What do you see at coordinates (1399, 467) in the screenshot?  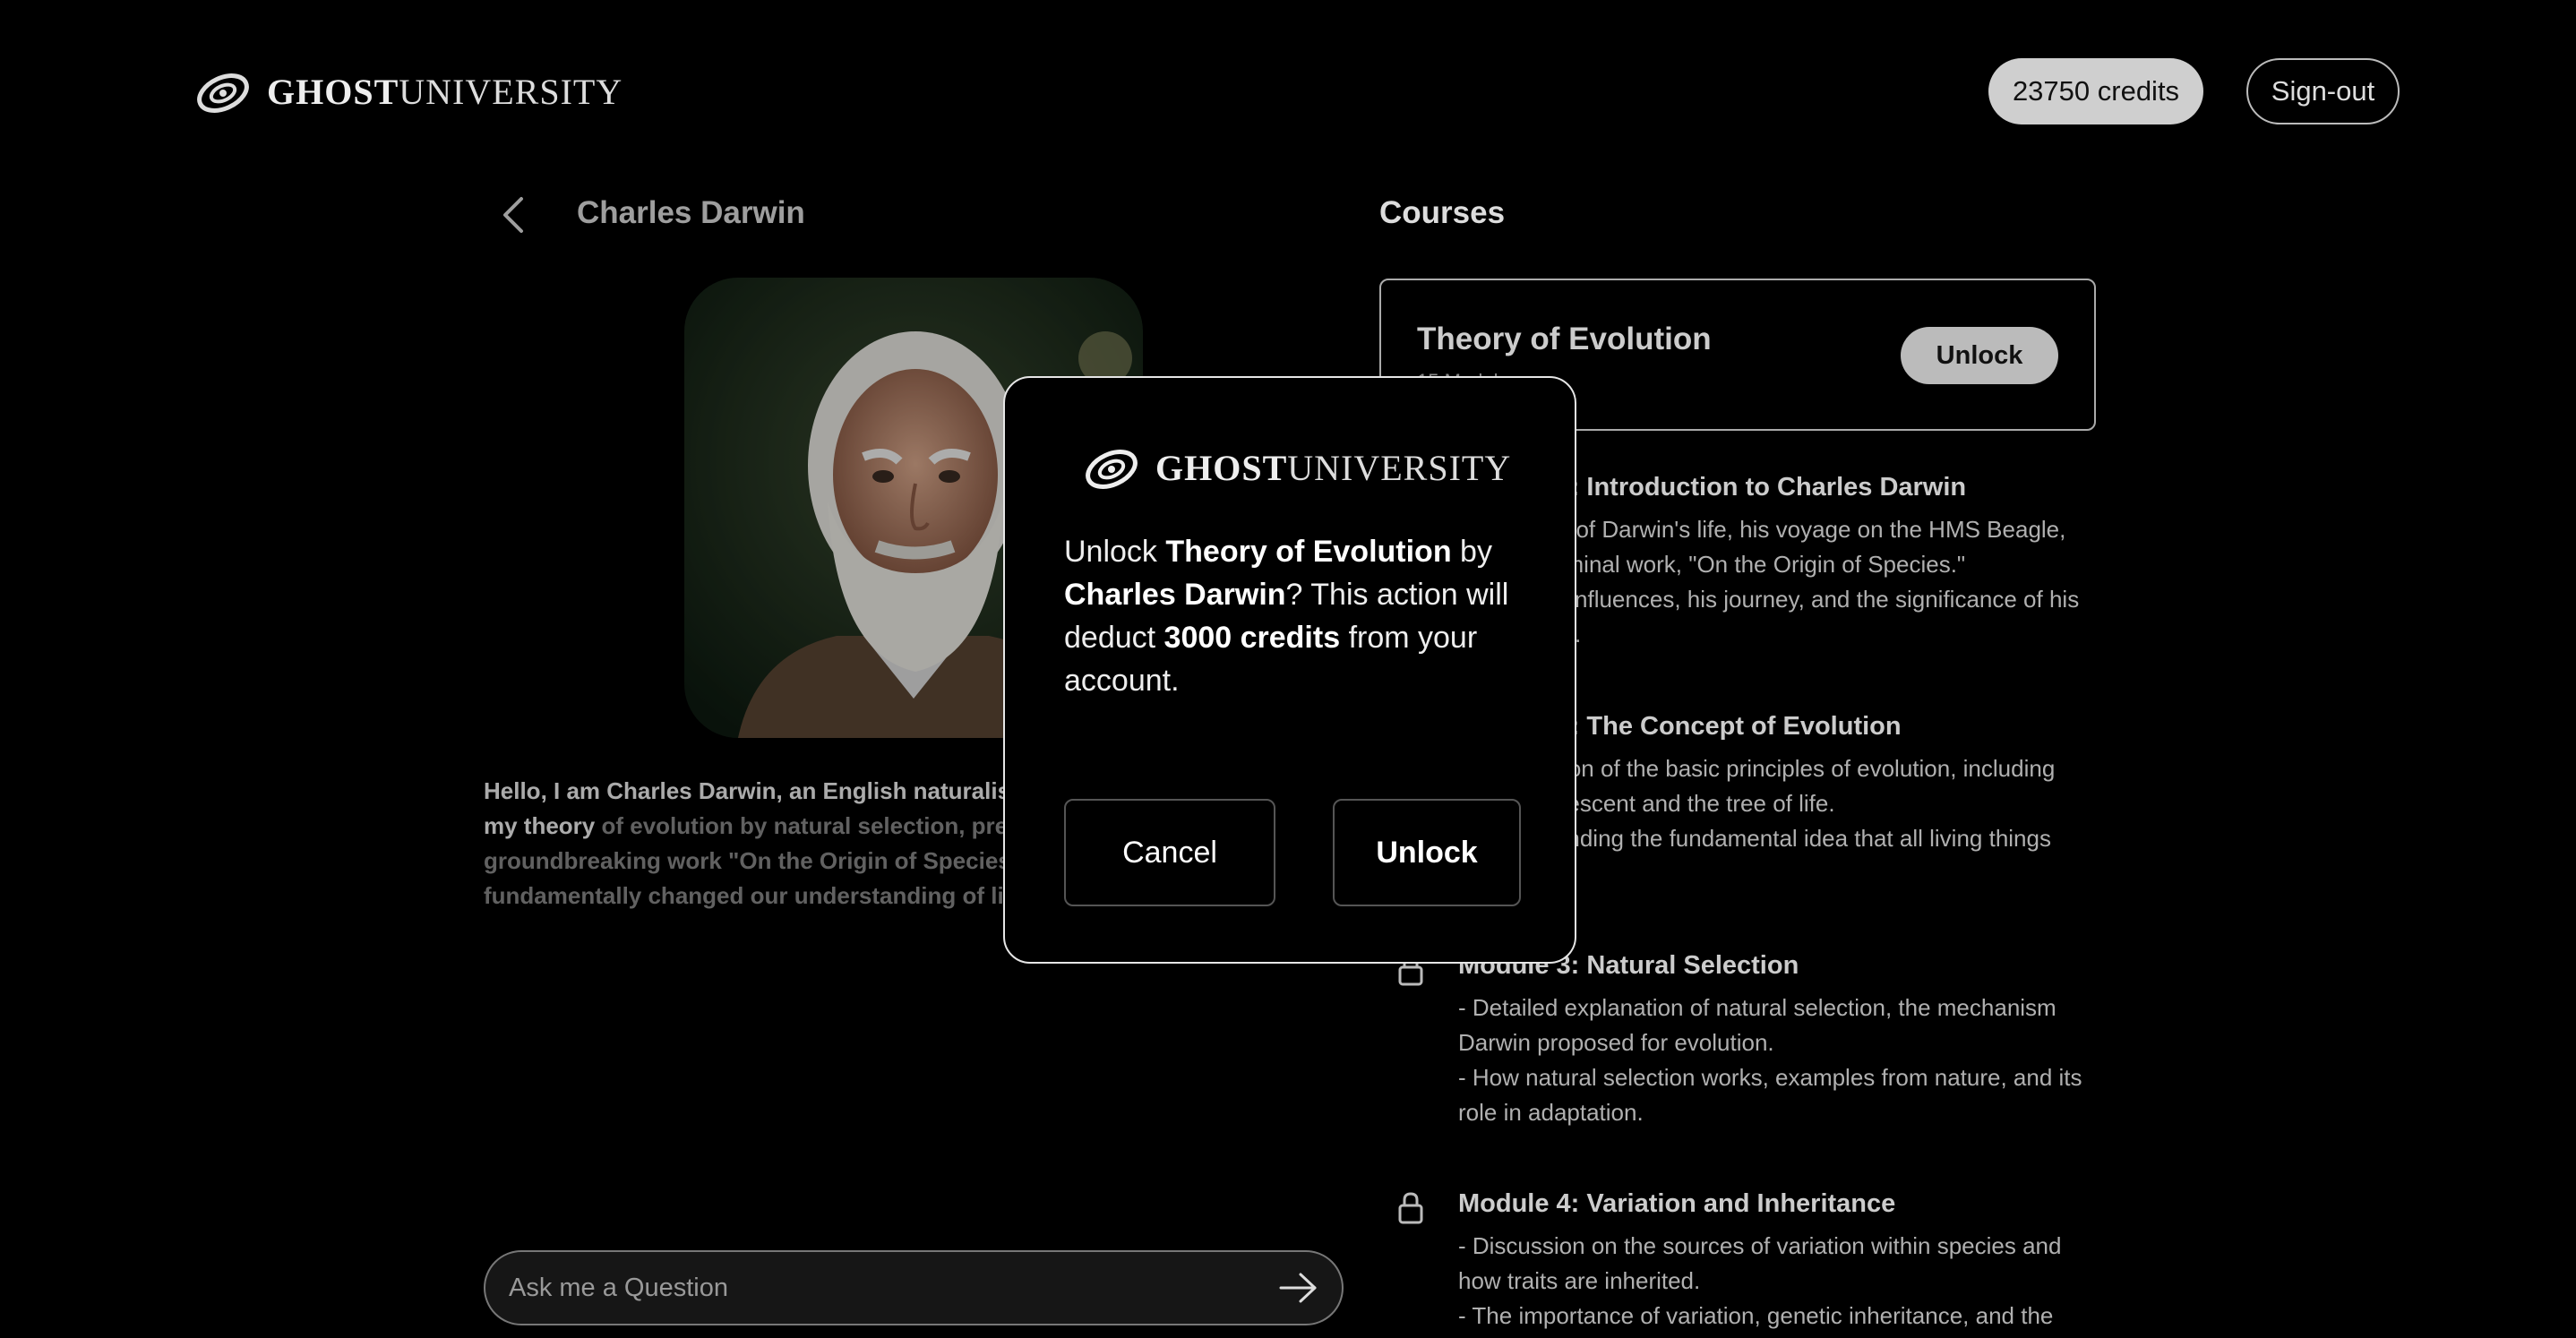 I see `dialog-wordmark-rest: UNIVERSITY` at bounding box center [1399, 467].